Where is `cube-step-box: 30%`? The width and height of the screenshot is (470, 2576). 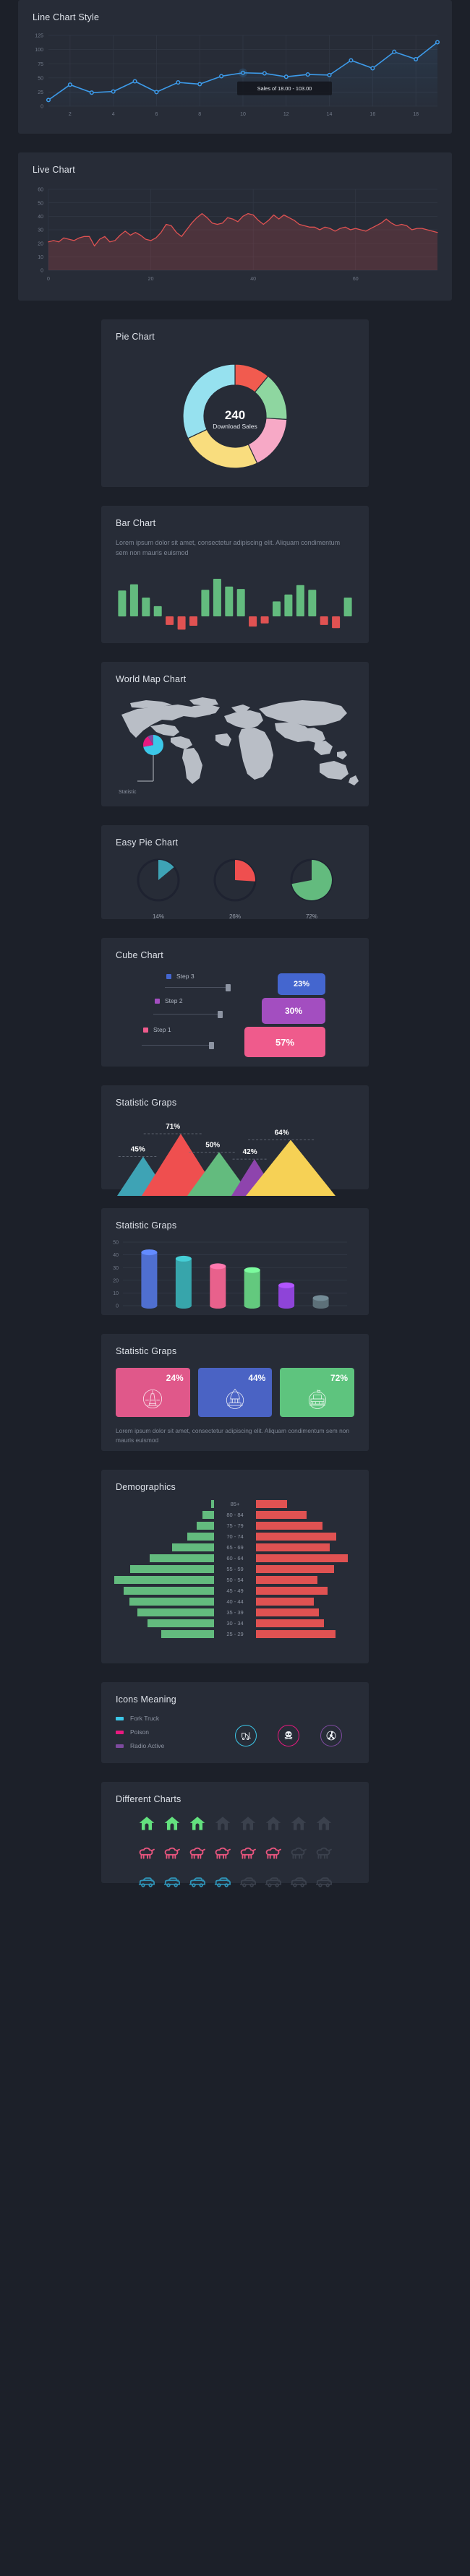
cube-step-box: 30% is located at coordinates (293, 1011).